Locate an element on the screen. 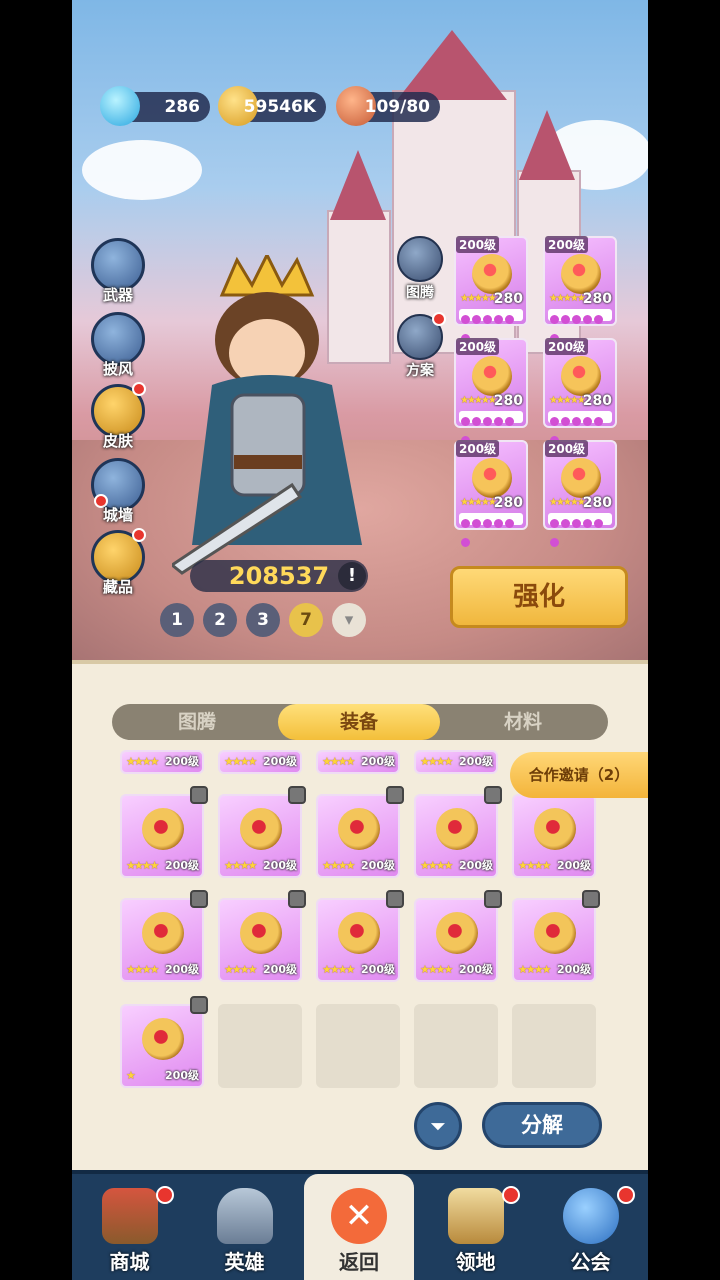 Image resolution: width=720 pixels, height=1280 pixels. preset-expand-button: ▾ is located at coordinates (349, 620).